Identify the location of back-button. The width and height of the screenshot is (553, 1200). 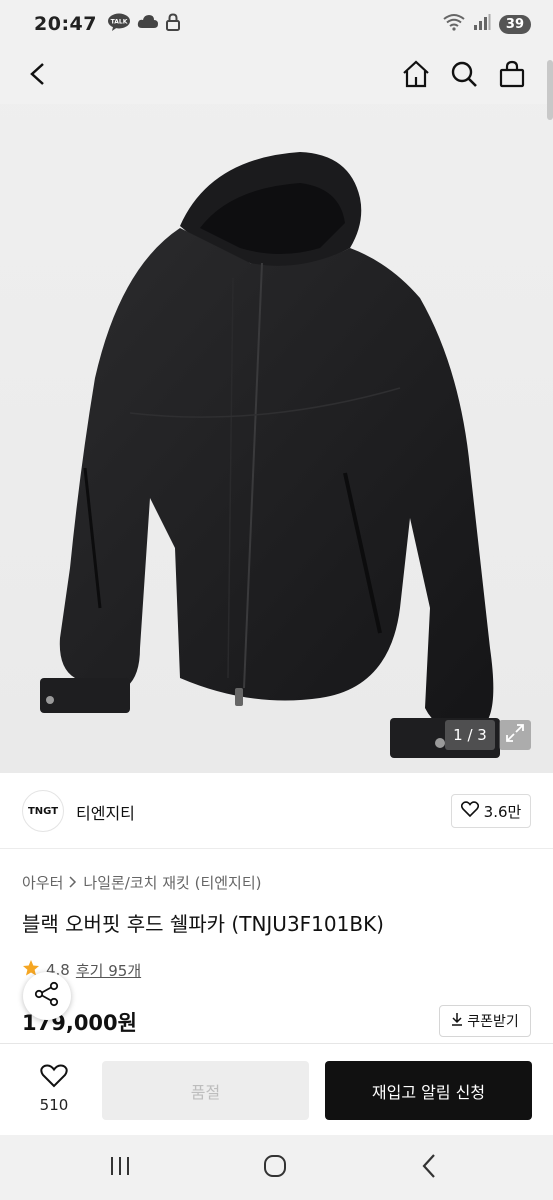
(38, 76).